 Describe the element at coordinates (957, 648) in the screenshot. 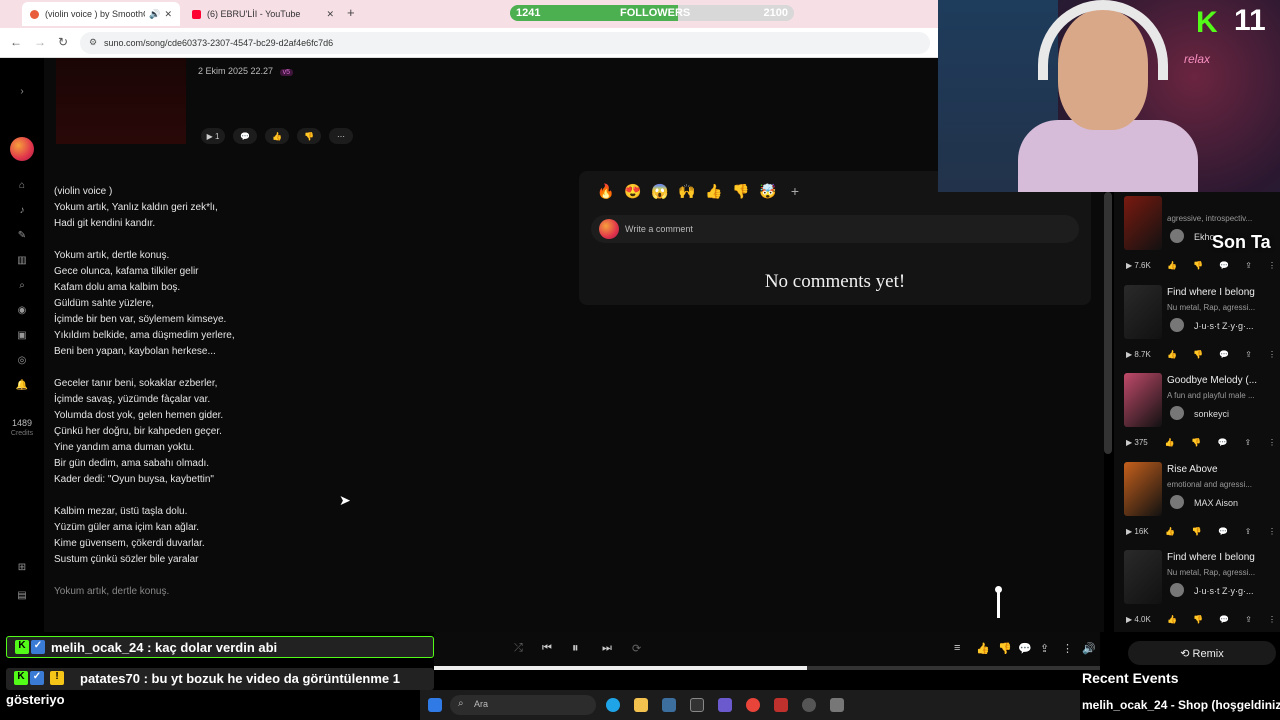

I see `queue-icon: ≡` at that location.